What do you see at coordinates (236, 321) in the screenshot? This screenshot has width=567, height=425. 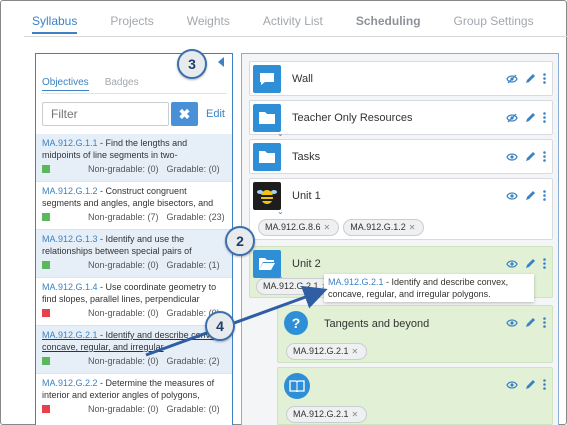 I see `annotation-arrow` at bounding box center [236, 321].